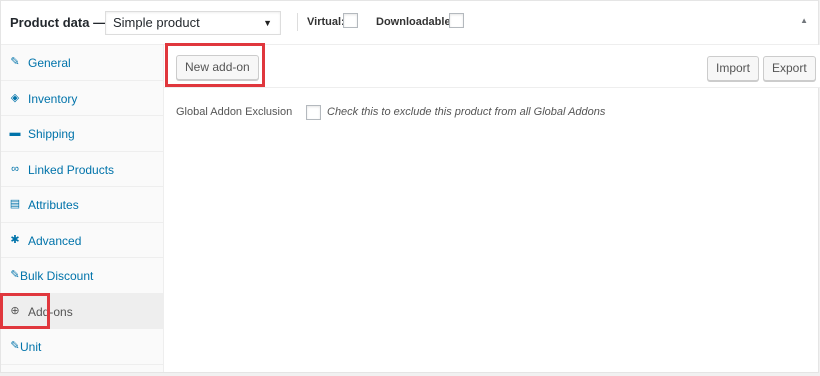  Describe the element at coordinates (15, 62) in the screenshot. I see `wrench-icon: ✎` at that location.